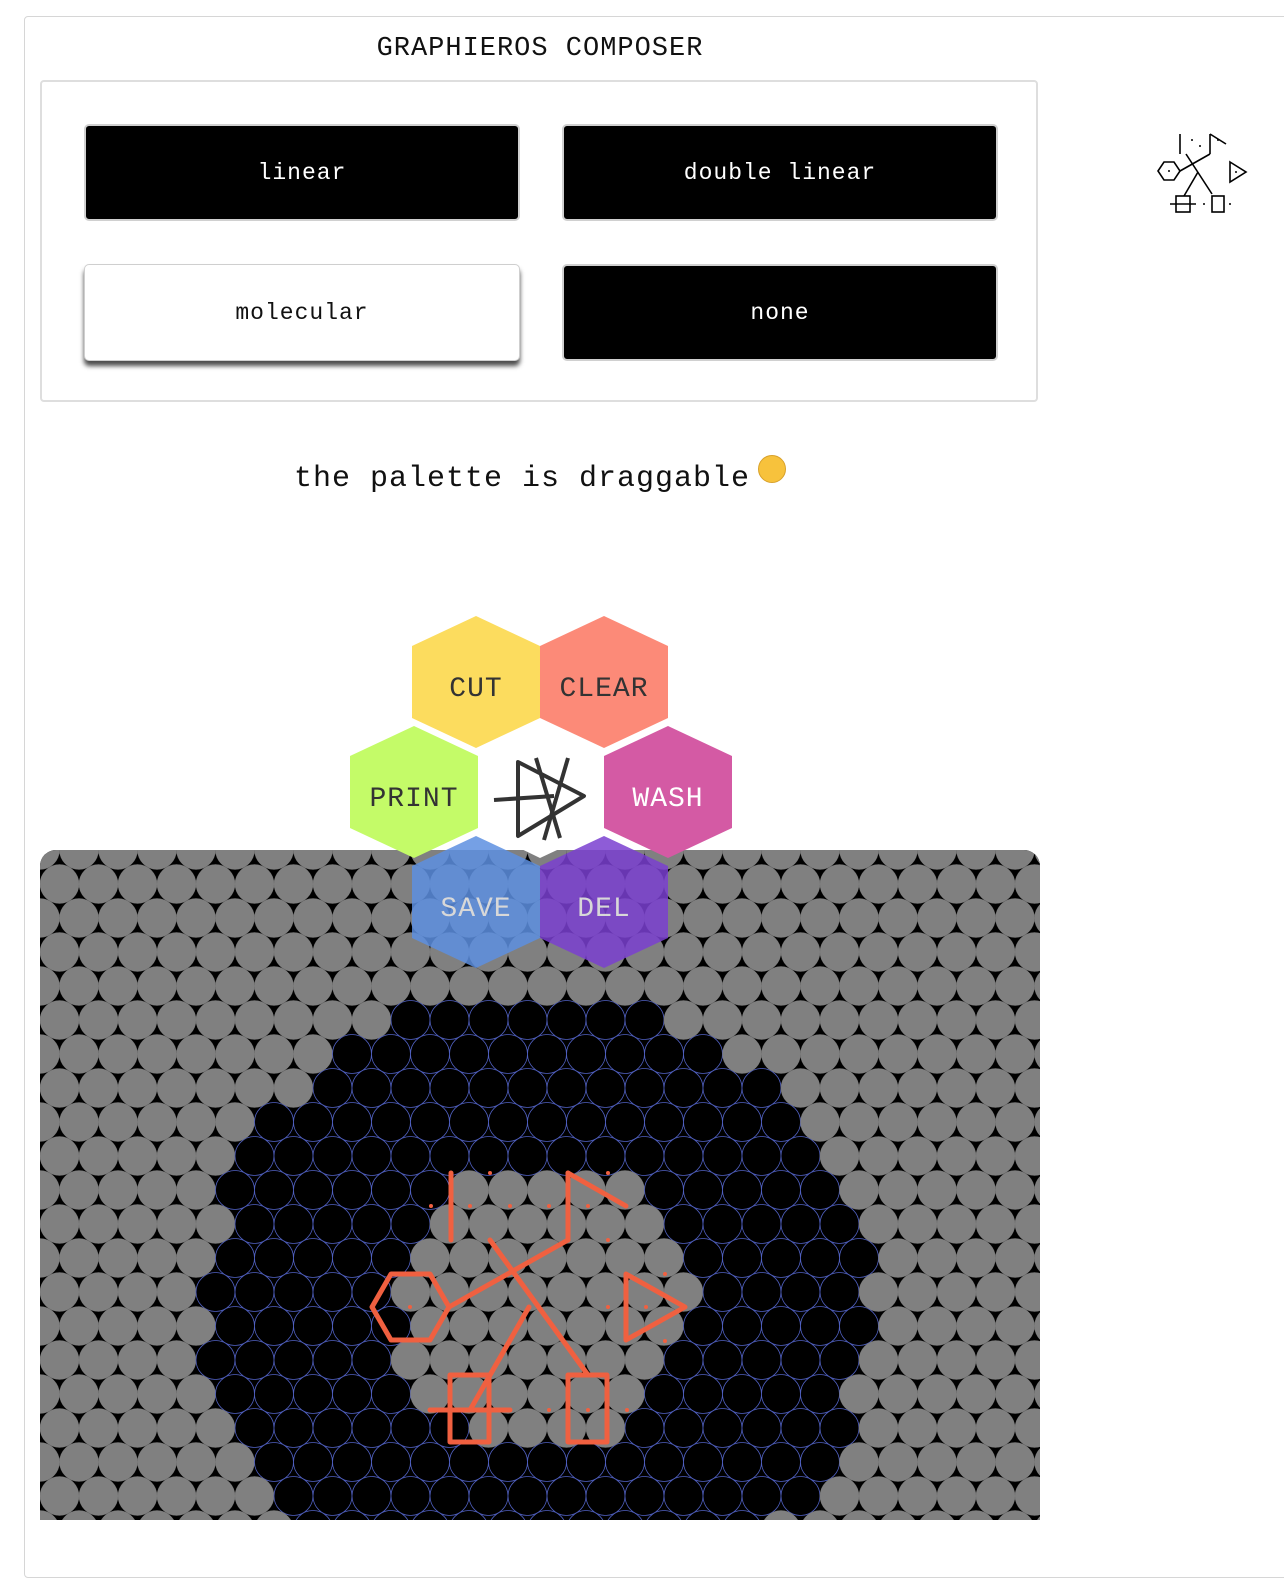 The height and width of the screenshot is (1578, 1284). I want to click on mode-double-linear-button: double linear, so click(780, 172).